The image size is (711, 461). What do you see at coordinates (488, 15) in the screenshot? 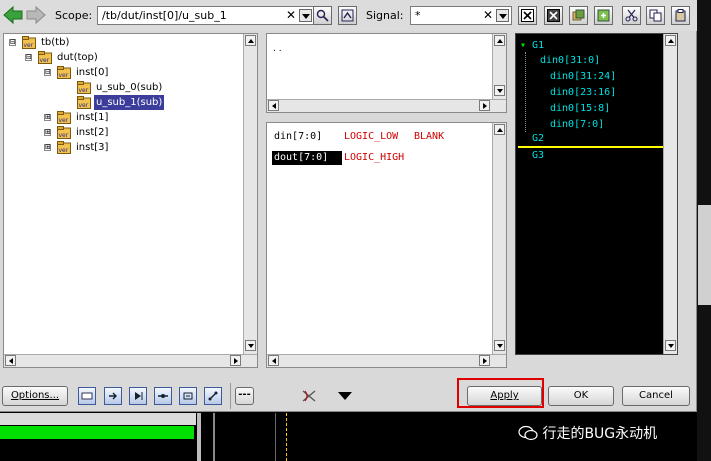
I see `clear-signal-icon: ✕` at bounding box center [488, 15].